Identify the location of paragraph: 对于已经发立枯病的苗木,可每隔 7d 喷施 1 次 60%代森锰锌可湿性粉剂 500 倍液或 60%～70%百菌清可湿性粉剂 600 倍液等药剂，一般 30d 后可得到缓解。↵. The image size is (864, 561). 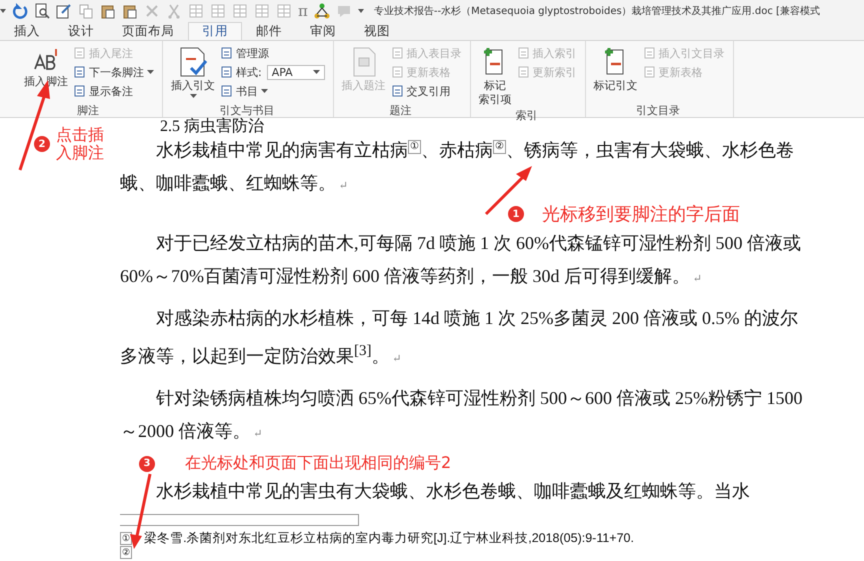
(461, 260).